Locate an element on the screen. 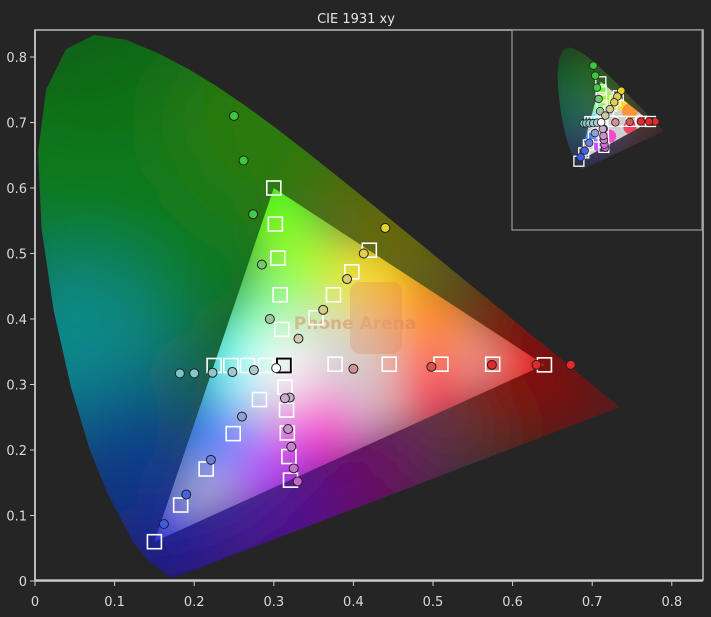 This screenshot has height=617, width=711. y-tick-label: 0.3 is located at coordinates (16, 386).